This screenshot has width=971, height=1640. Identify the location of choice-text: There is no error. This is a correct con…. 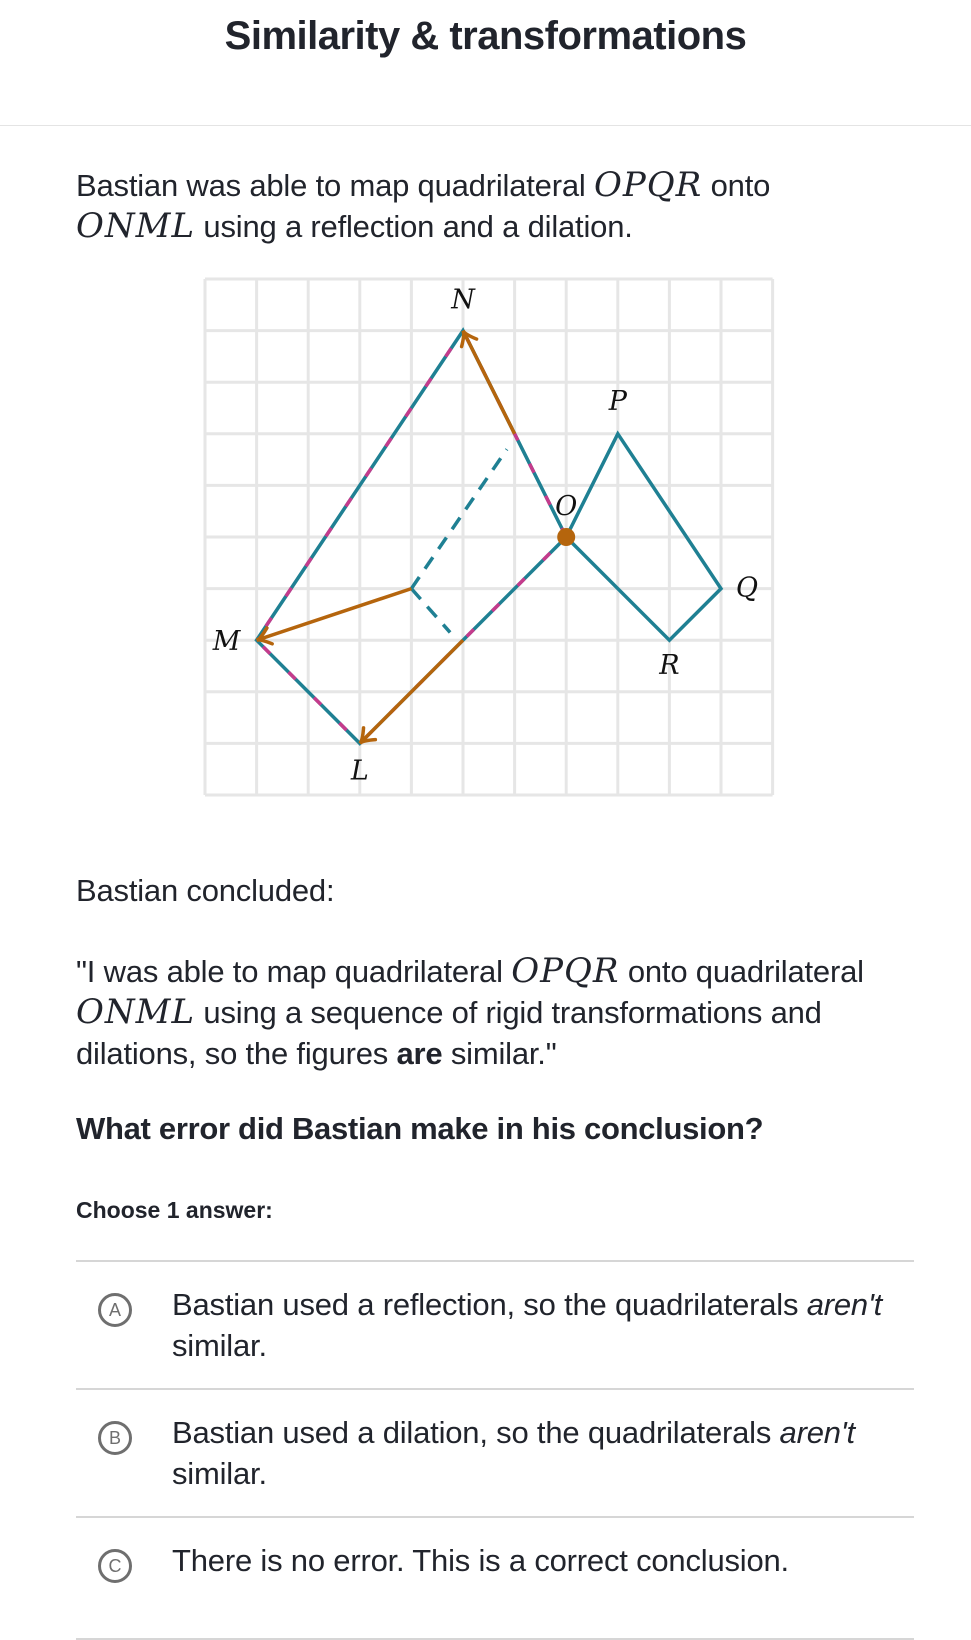
(480, 1560).